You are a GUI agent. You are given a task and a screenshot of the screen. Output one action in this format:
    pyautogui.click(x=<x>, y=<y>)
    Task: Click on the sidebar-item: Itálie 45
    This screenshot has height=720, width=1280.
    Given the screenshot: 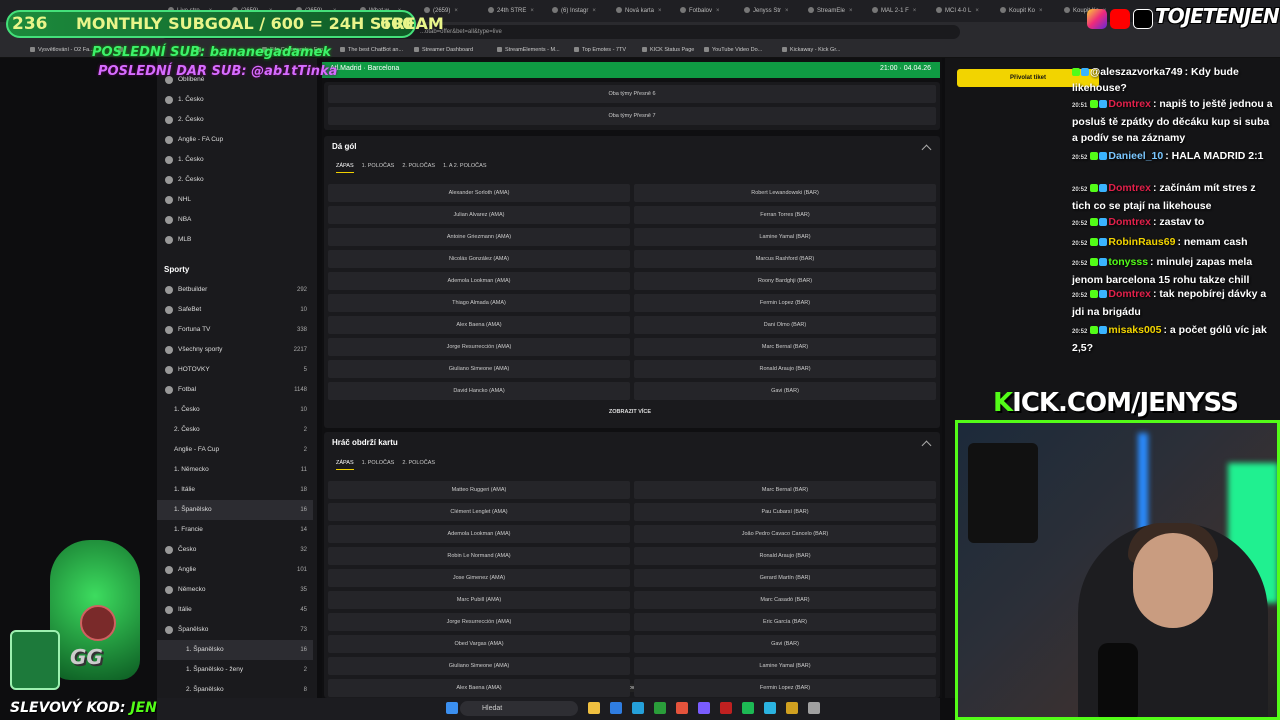 What is the action you would take?
    pyautogui.click(x=235, y=610)
    